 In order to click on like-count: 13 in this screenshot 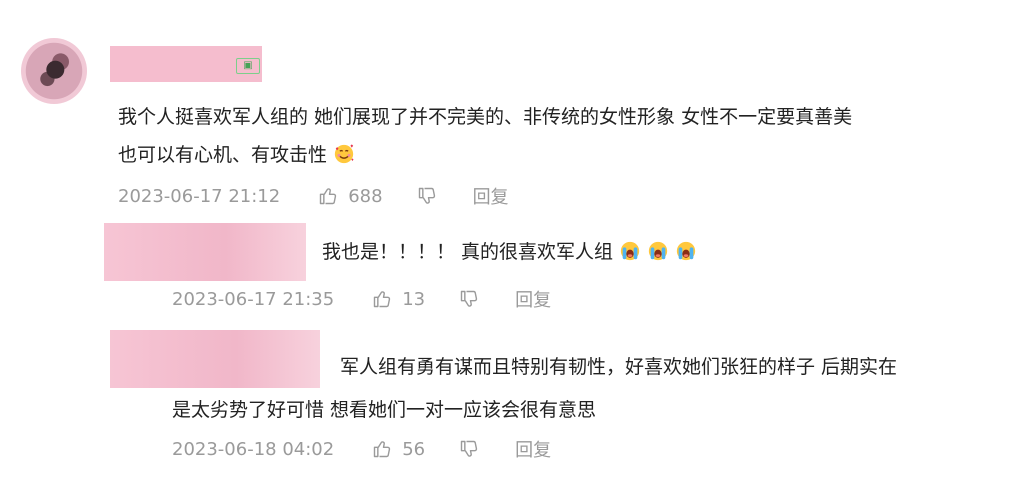, I will do `click(414, 299)`.